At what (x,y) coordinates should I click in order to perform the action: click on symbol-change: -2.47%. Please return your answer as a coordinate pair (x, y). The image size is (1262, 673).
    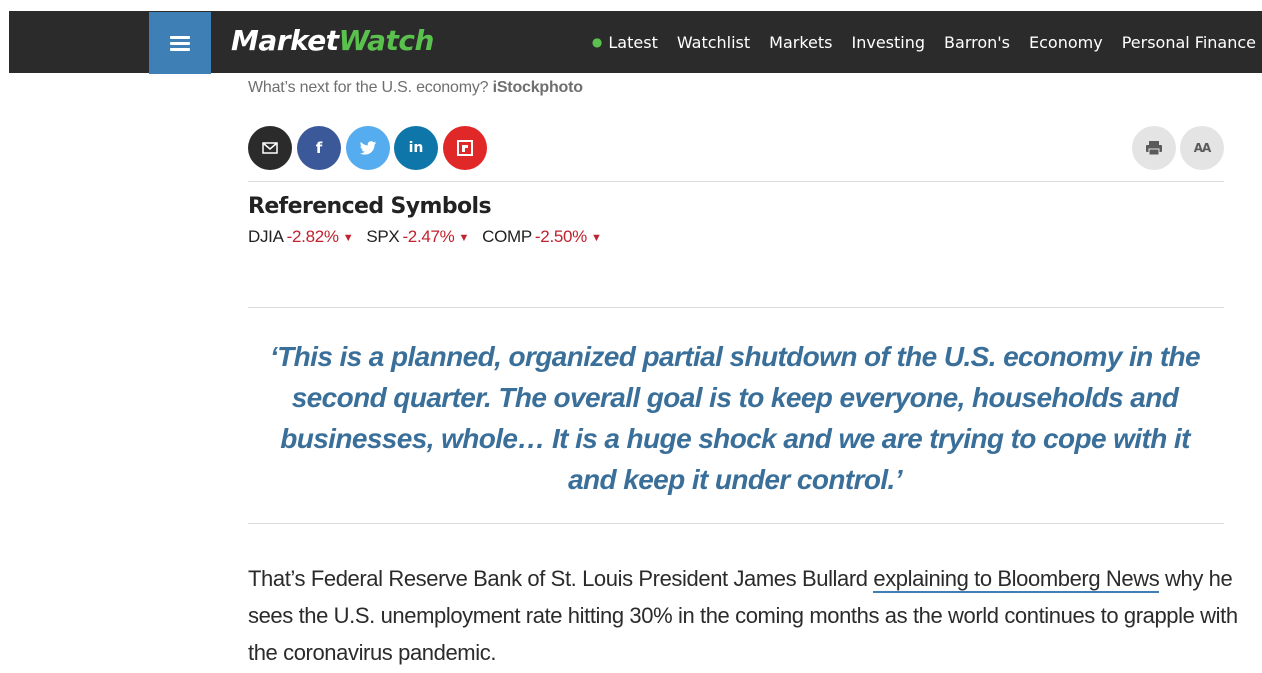
    Looking at the image, I should click on (428, 236).